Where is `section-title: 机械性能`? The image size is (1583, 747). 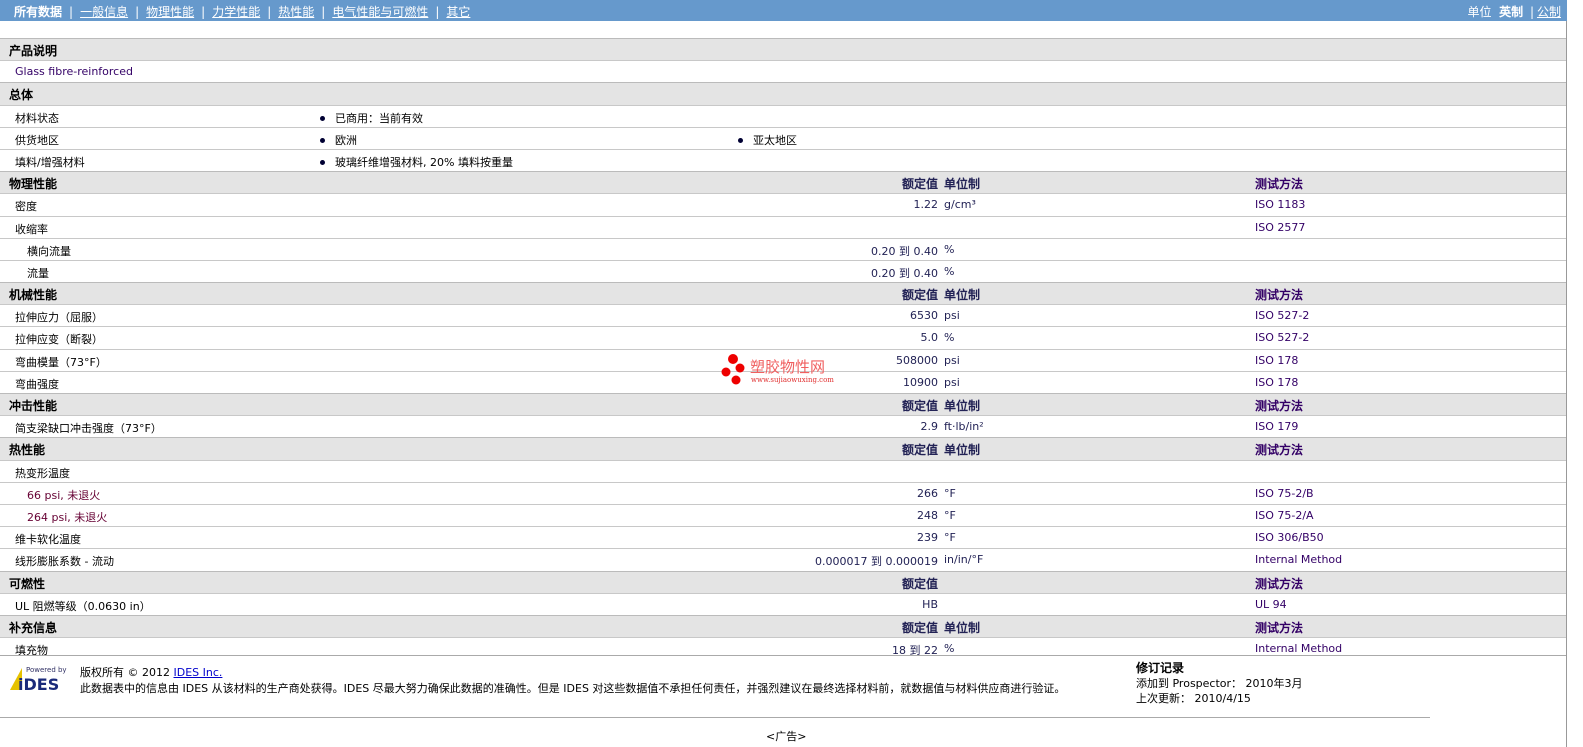
section-title: 机械性能 is located at coordinates (33, 295).